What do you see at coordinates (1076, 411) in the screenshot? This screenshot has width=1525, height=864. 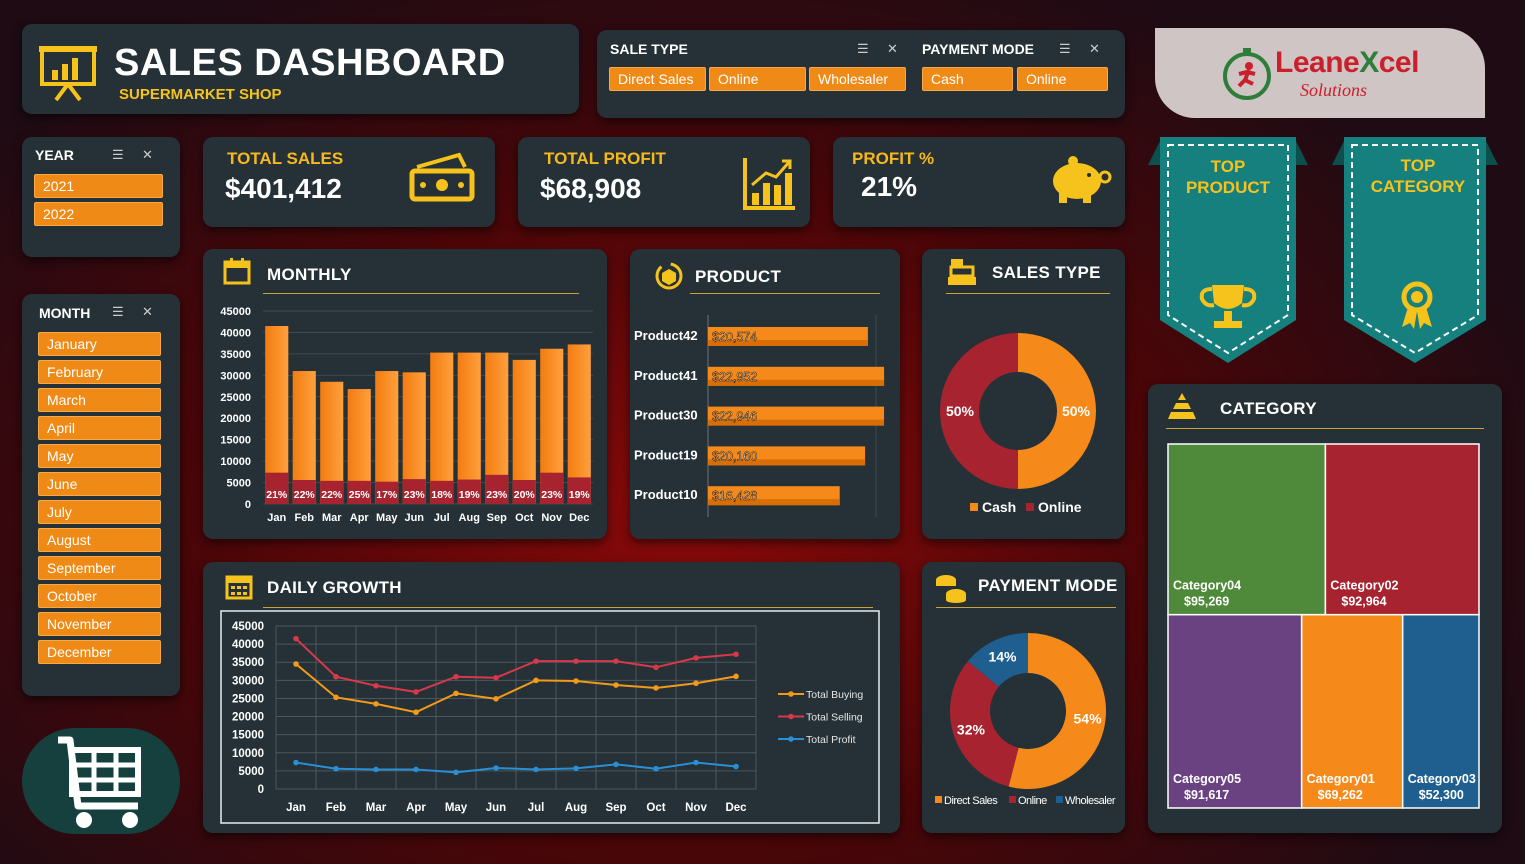 I see `slice-label: 50%` at bounding box center [1076, 411].